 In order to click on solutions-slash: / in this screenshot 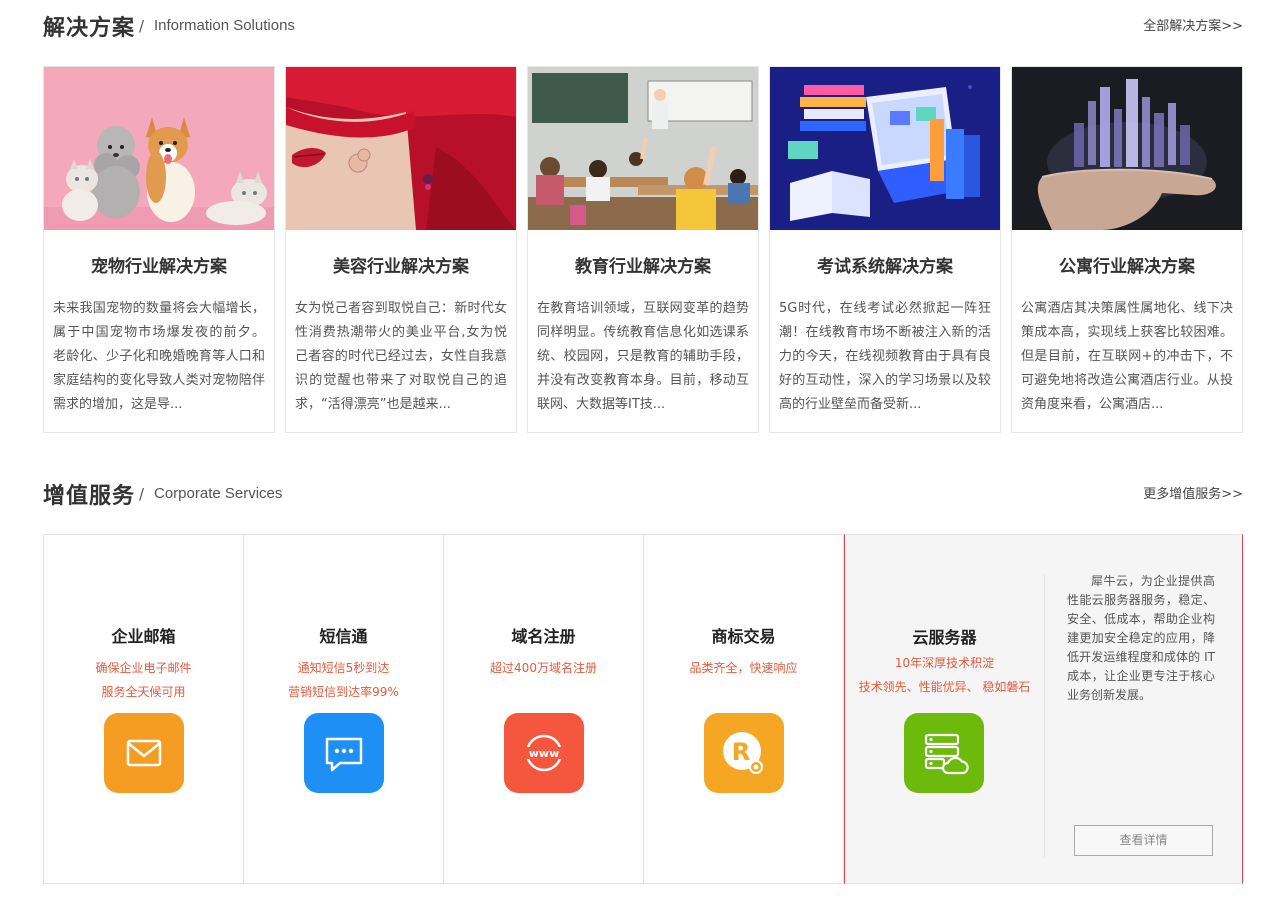, I will do `click(142, 26)`.